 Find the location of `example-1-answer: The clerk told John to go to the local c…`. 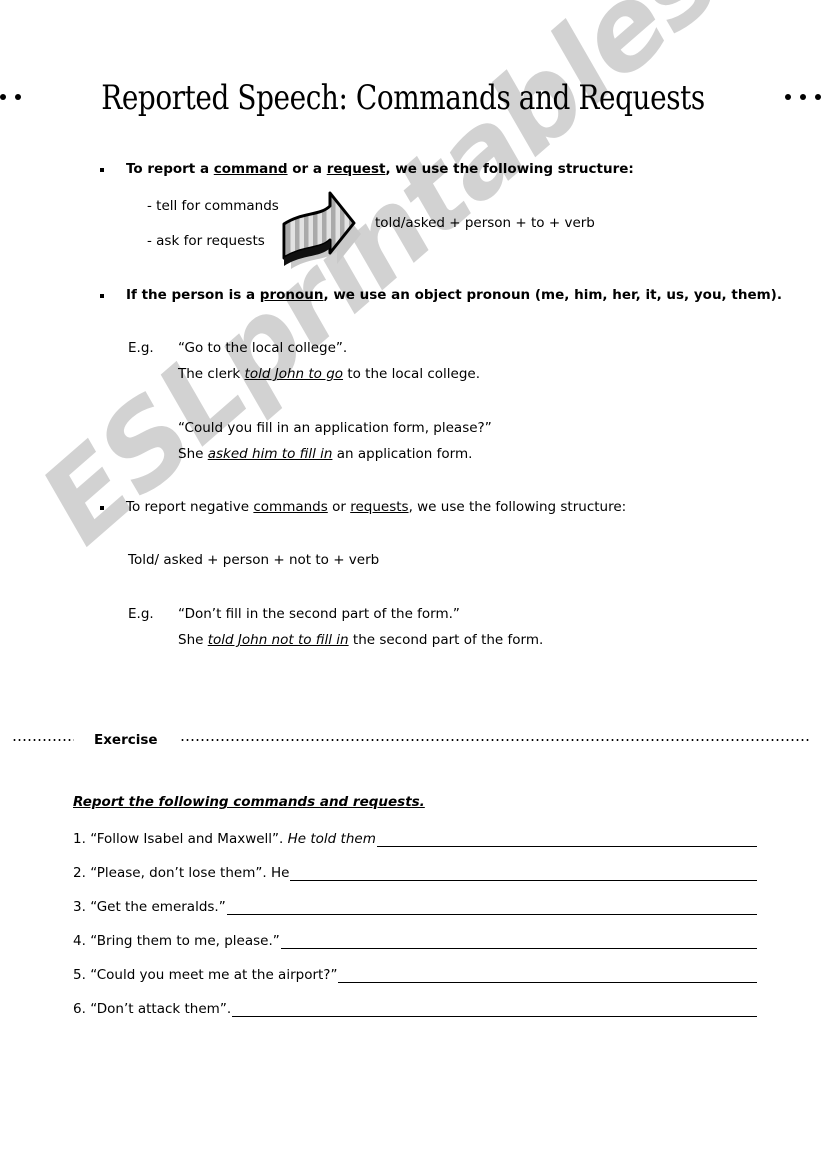

example-1-answer: The clerk told John to go to the local c… is located at coordinates (329, 374).